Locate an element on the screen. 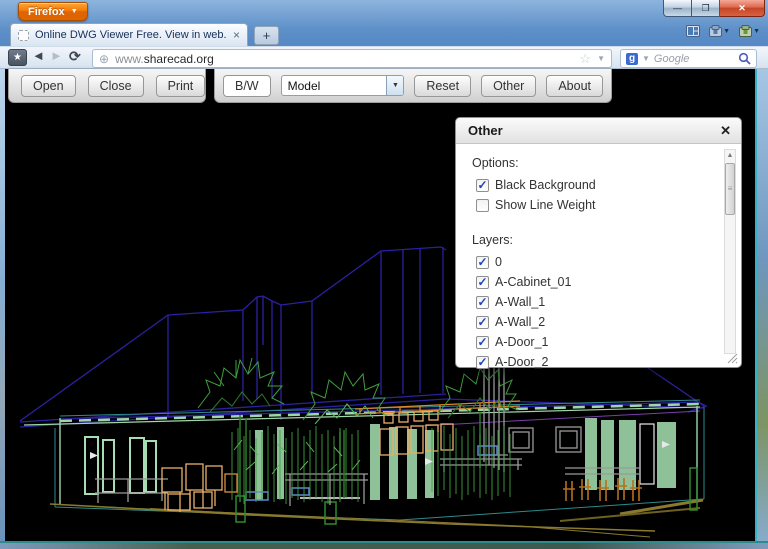 The width and height of the screenshot is (768, 549). other-button: Other is located at coordinates (509, 85).